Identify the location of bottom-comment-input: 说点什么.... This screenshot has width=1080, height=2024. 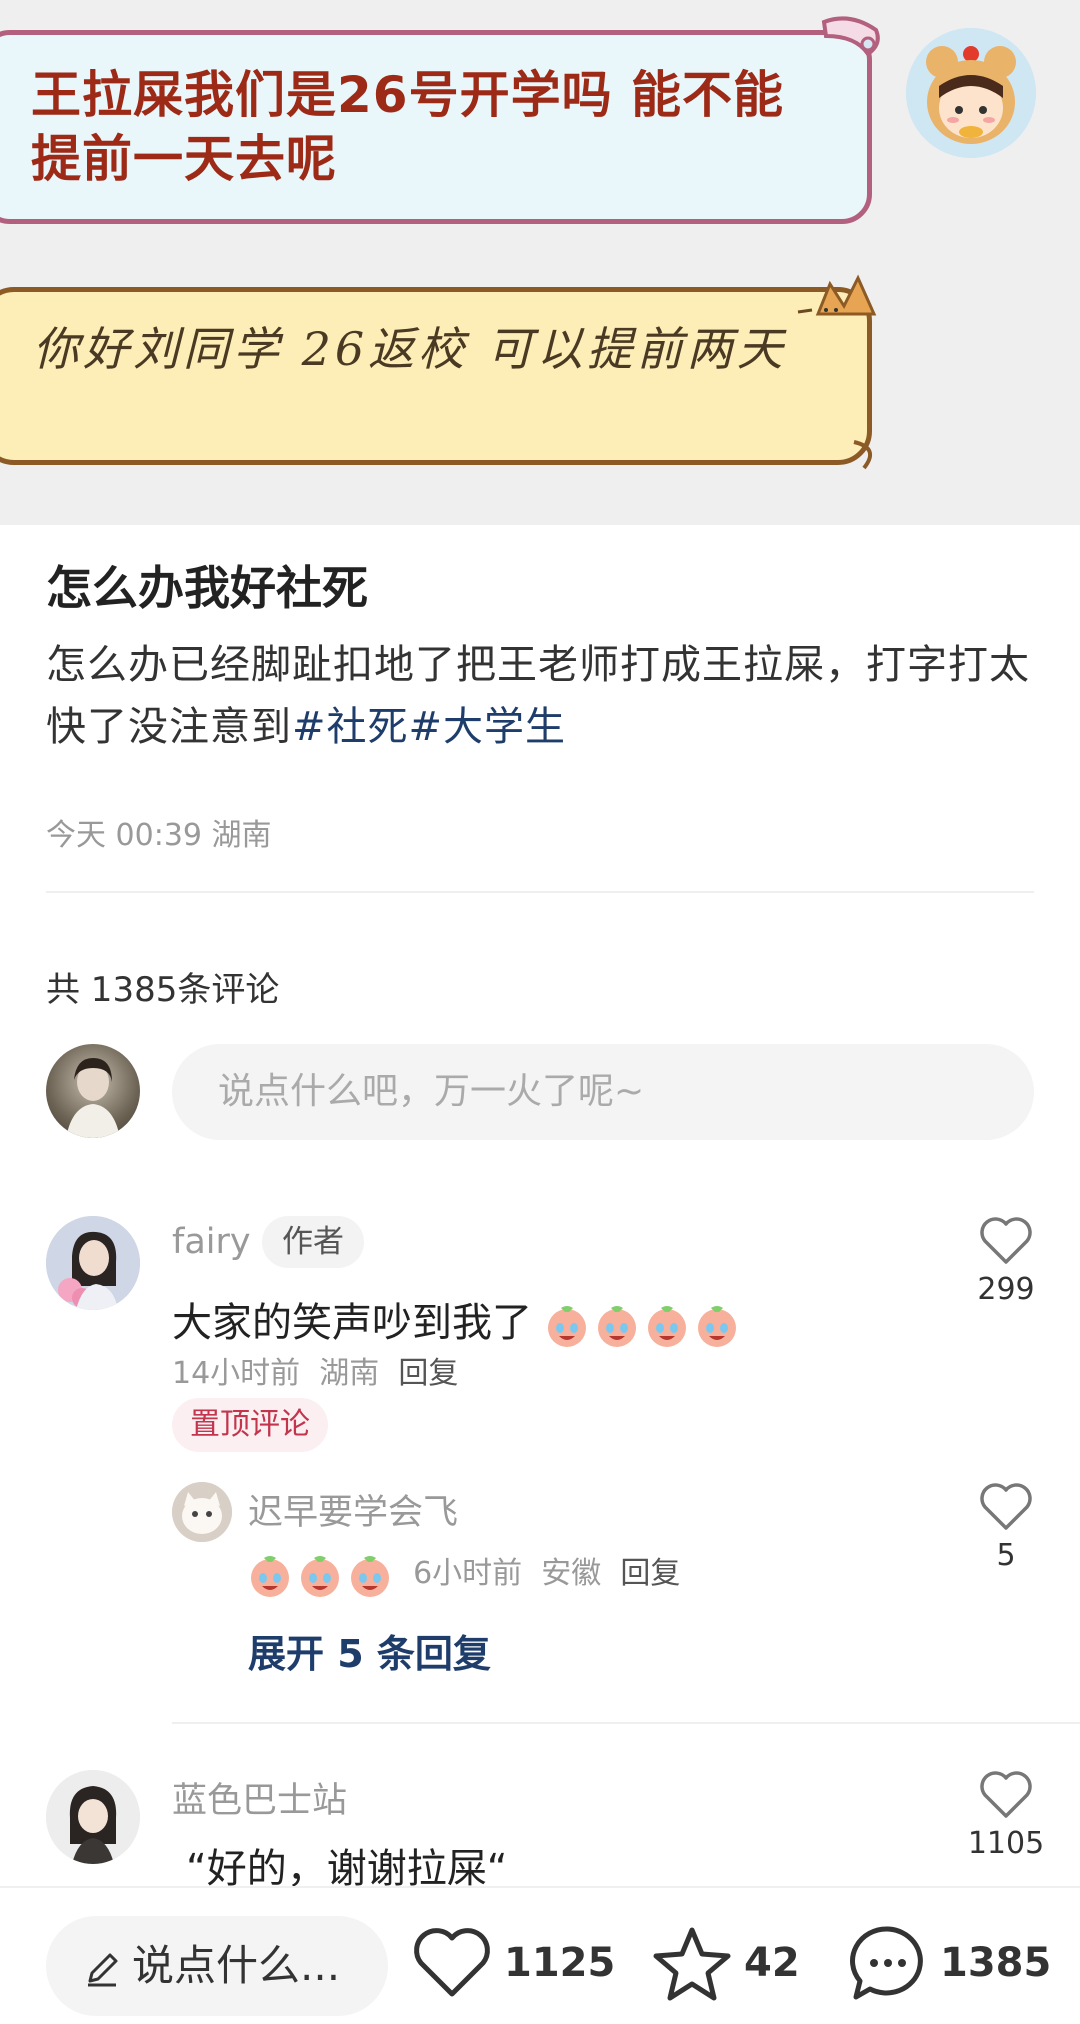
(217, 1966).